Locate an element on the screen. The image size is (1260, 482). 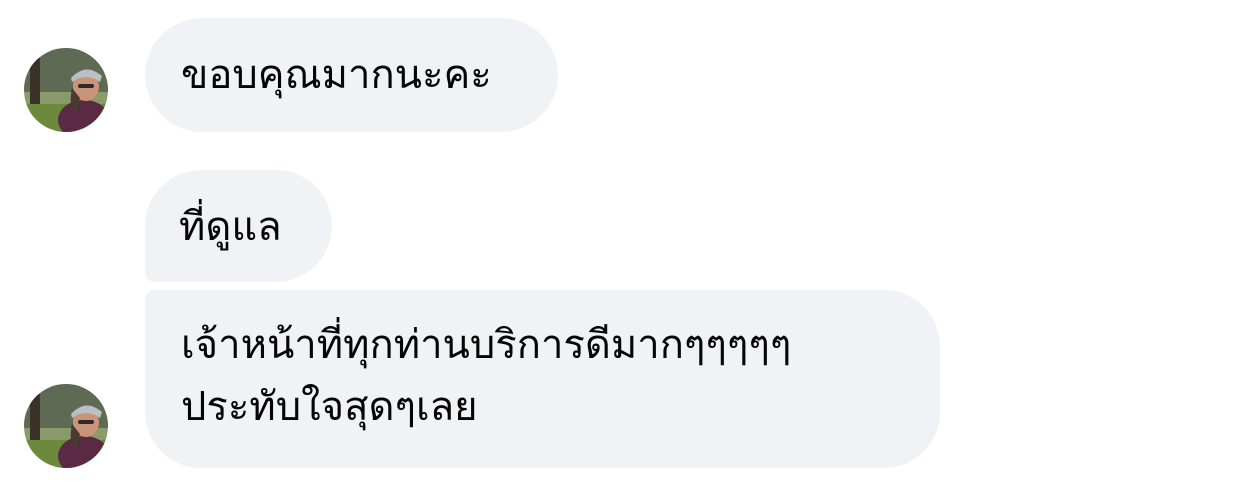
message-text: ที่ดูแล is located at coordinates (230, 227).